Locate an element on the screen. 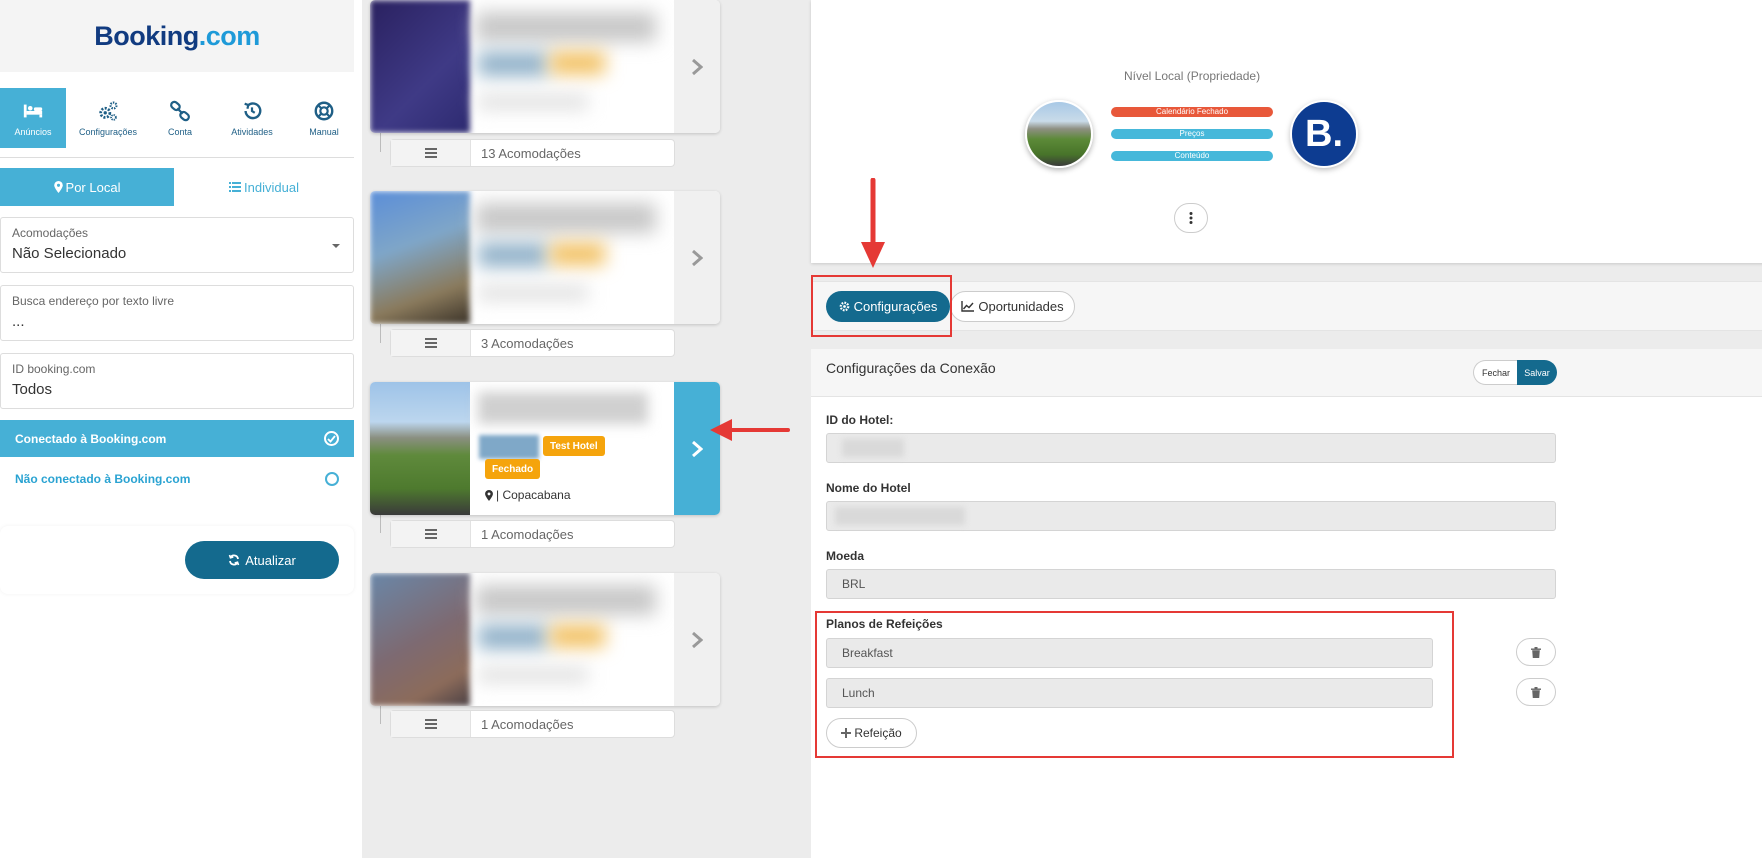  not-connected-option: Não conectado à Booking.com is located at coordinates (177, 478).